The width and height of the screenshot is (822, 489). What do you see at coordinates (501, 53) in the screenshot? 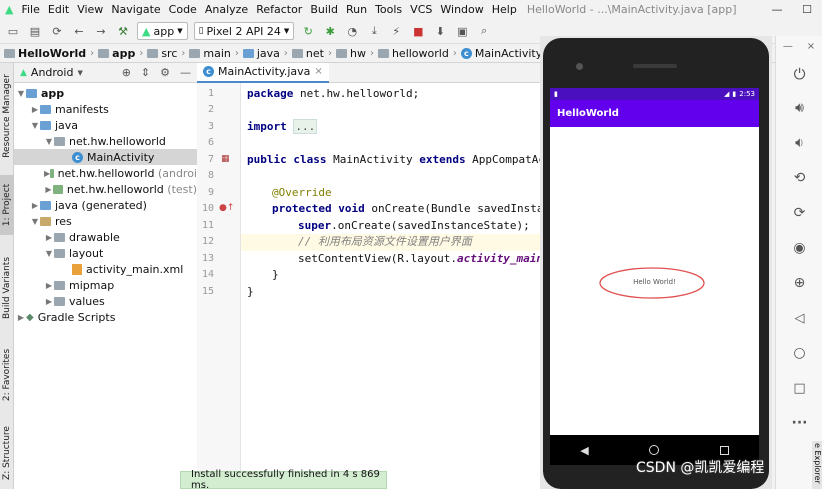
I see `breadcrumb-mainactivity: c MainActivity` at bounding box center [501, 53].